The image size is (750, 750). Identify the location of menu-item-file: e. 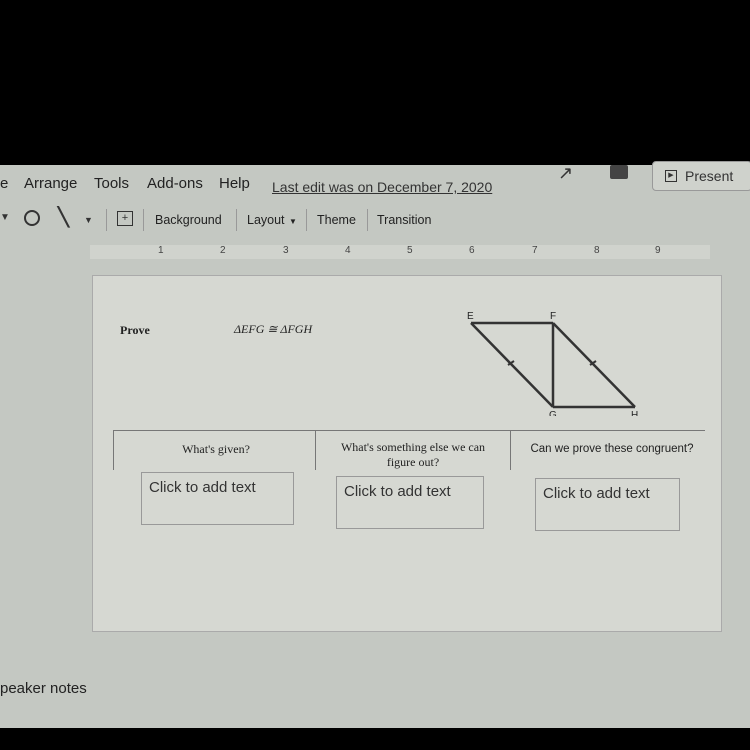
(4, 183).